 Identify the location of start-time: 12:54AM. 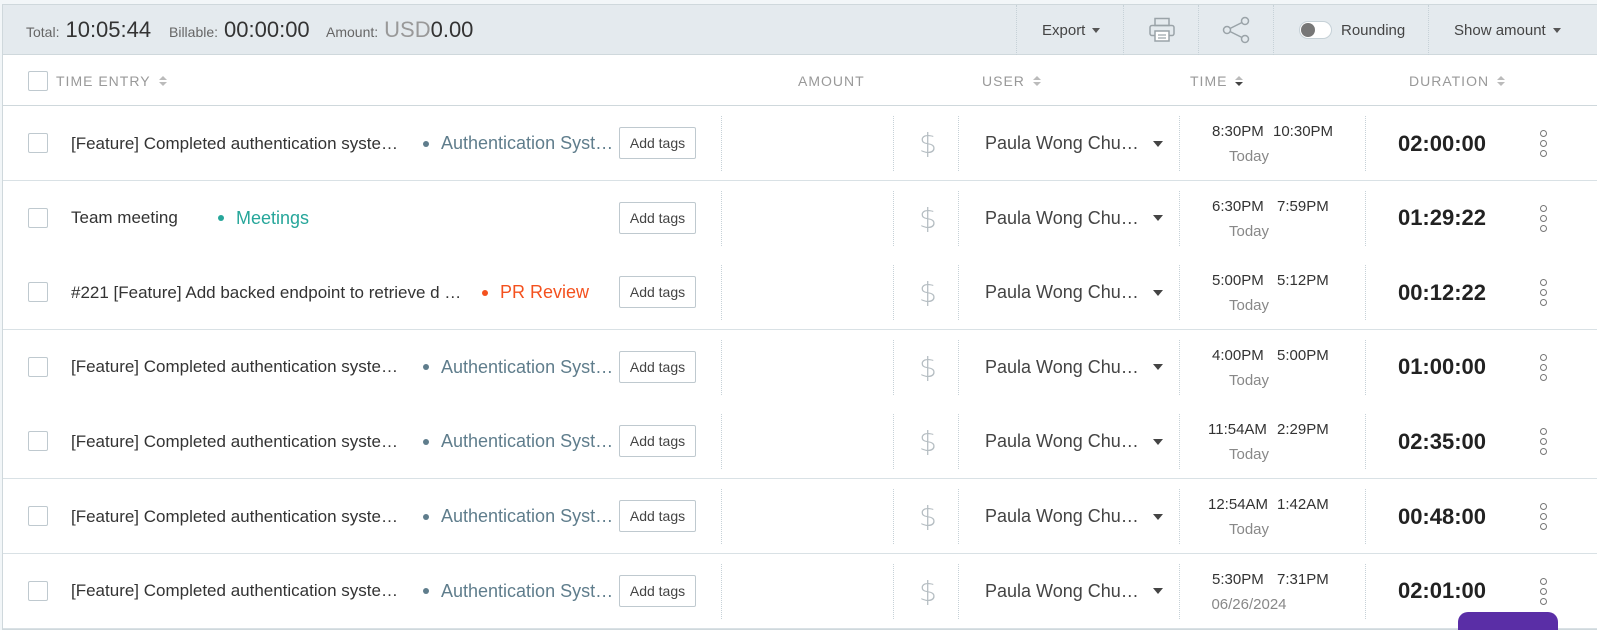
(1238, 504).